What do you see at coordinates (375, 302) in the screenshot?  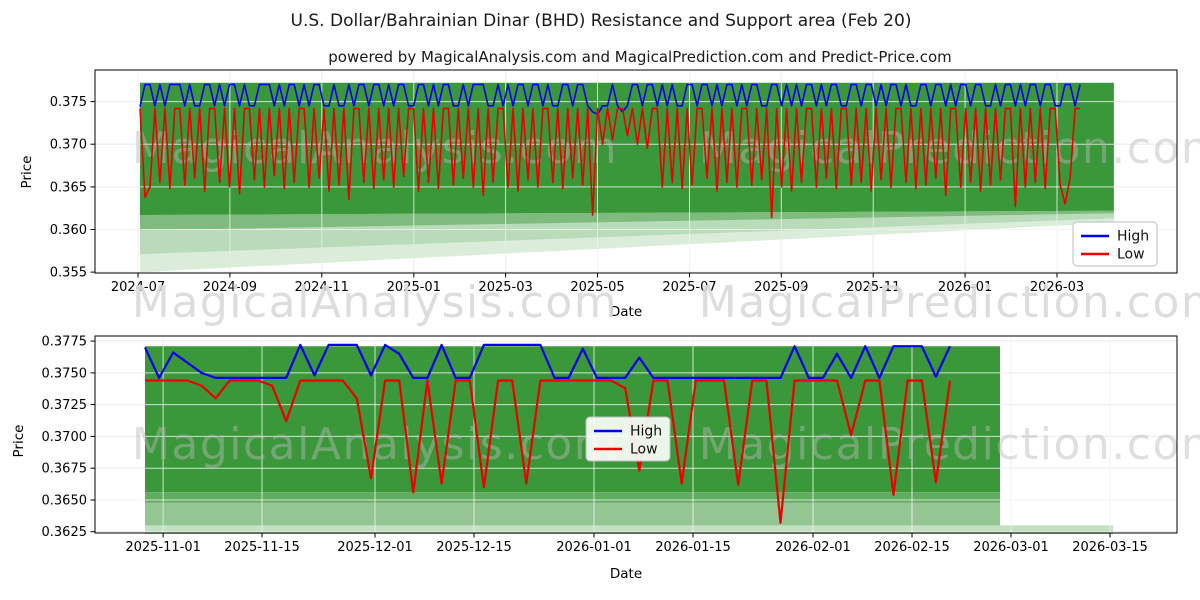 I see `watermark-analysis-middle: MagicalAnalysis.com` at bounding box center [375, 302].